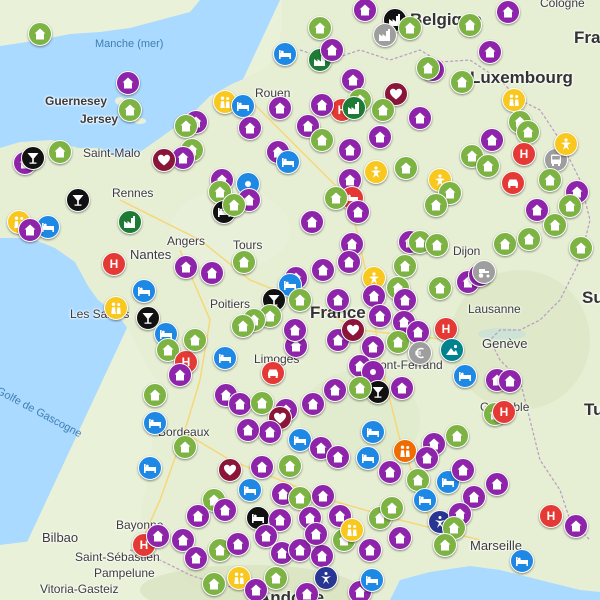 This screenshot has width=600, height=600. Describe the element at coordinates (420, 353) in the screenshot. I see `map-marker-euro` at that location.